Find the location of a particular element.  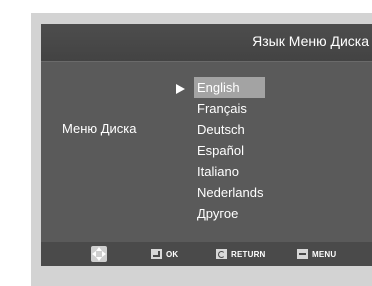

language-option-italiano: Italiano is located at coordinates (229, 171).